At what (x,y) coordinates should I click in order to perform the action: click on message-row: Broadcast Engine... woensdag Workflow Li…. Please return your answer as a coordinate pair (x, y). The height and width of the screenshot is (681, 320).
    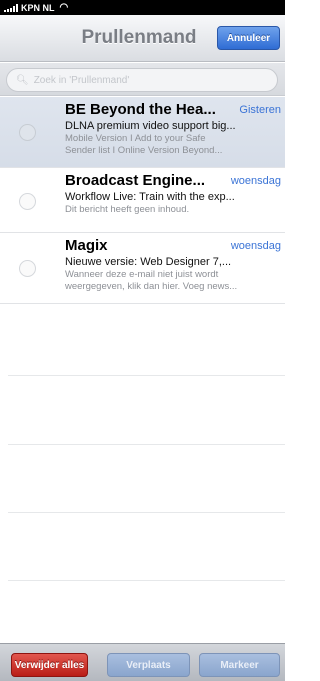
    Looking at the image, I should click on (142, 200).